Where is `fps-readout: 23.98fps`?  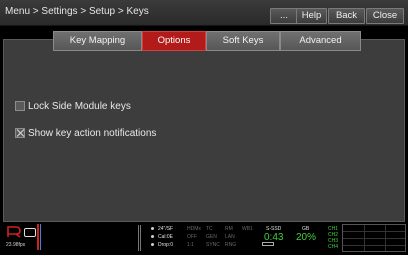 fps-readout: 23.98fps is located at coordinates (16, 245).